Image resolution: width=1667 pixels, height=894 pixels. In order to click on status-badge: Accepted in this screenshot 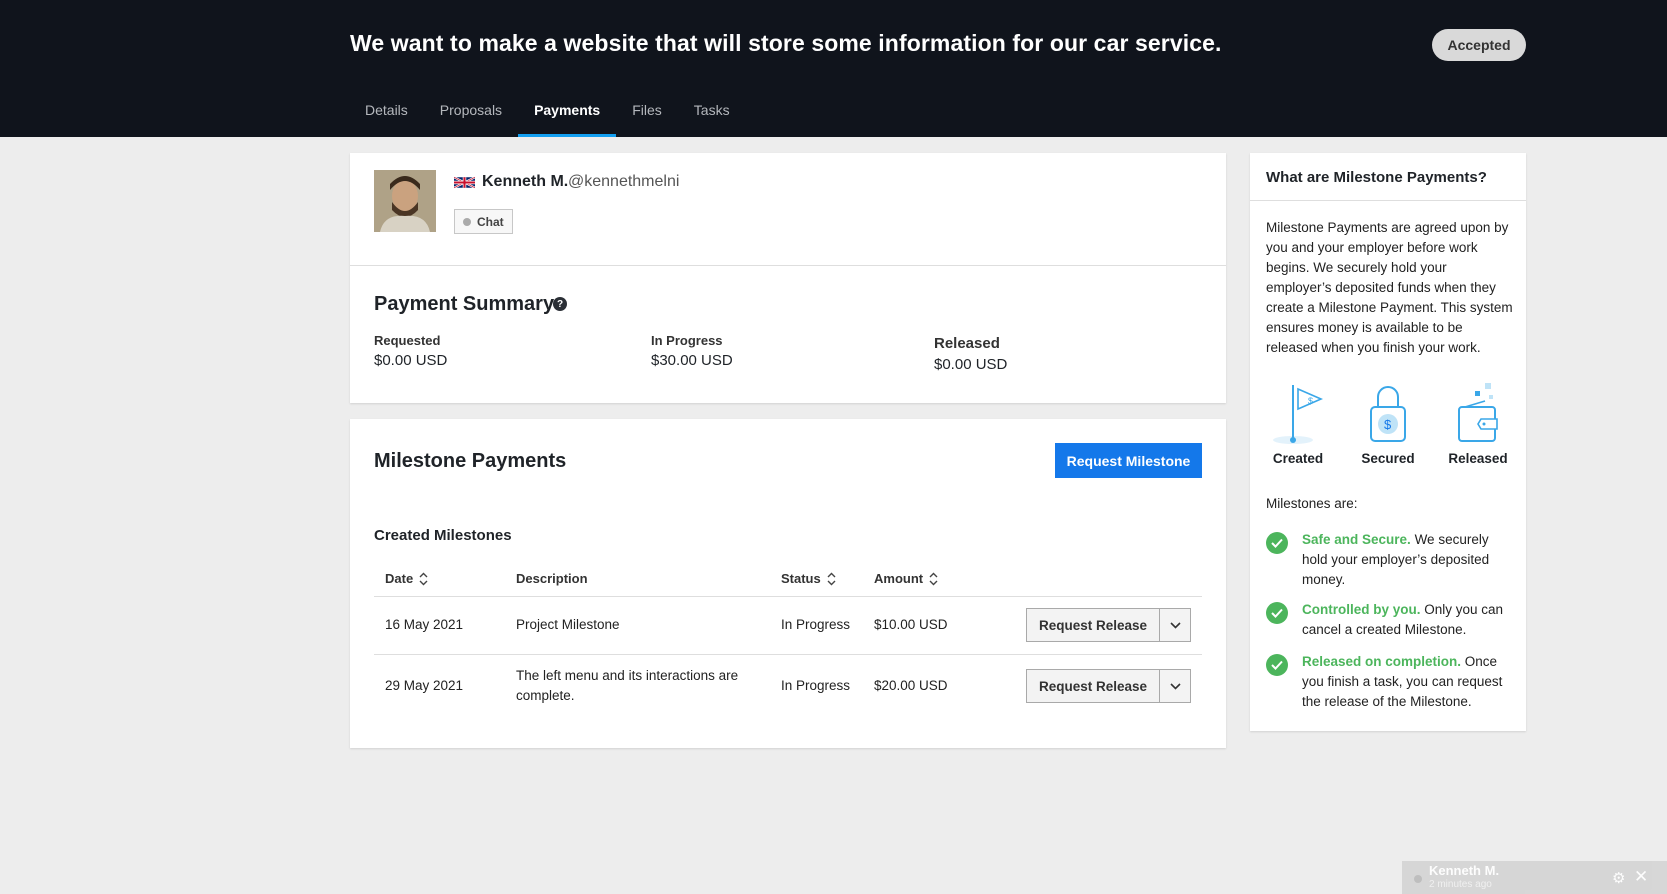, I will do `click(1479, 45)`.